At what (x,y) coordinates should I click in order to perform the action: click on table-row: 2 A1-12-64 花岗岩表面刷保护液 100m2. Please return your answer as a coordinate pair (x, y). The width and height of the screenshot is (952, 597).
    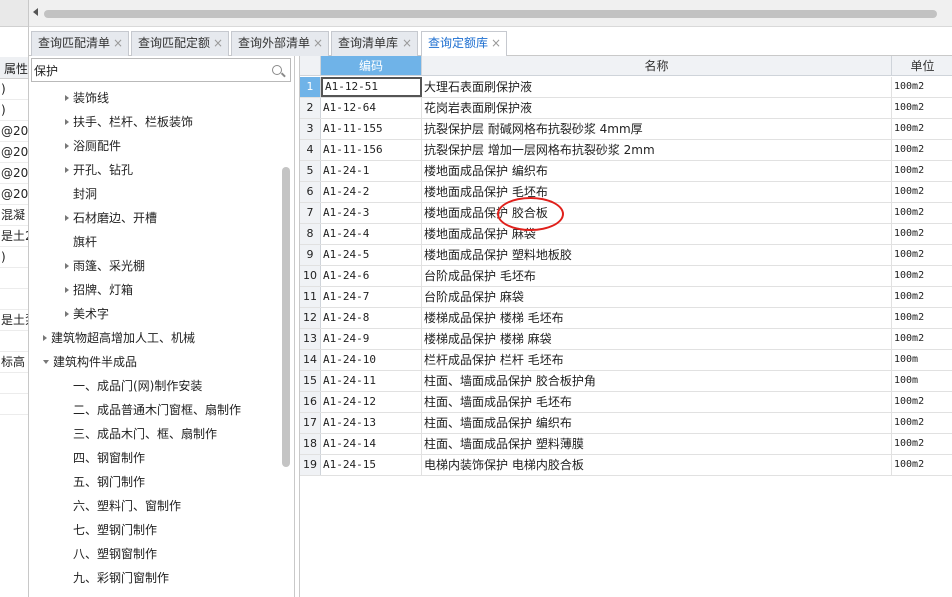
    Looking at the image, I should click on (626, 108).